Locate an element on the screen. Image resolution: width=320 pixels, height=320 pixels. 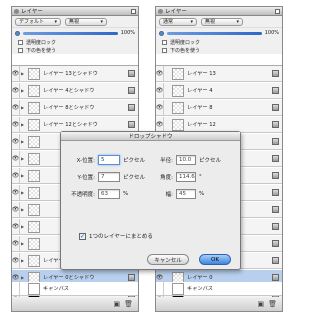
blend-mode-select: 通常 ▾ is located at coordinates (178, 21).